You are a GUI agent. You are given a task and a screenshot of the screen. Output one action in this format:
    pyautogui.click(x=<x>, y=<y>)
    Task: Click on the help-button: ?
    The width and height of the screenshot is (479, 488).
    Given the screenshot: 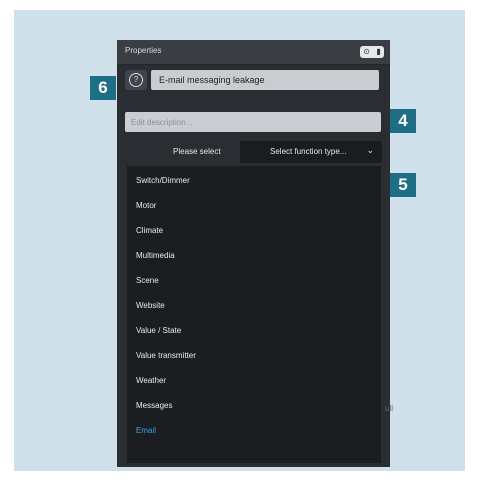 What is the action you would take?
    pyautogui.click(x=136, y=80)
    